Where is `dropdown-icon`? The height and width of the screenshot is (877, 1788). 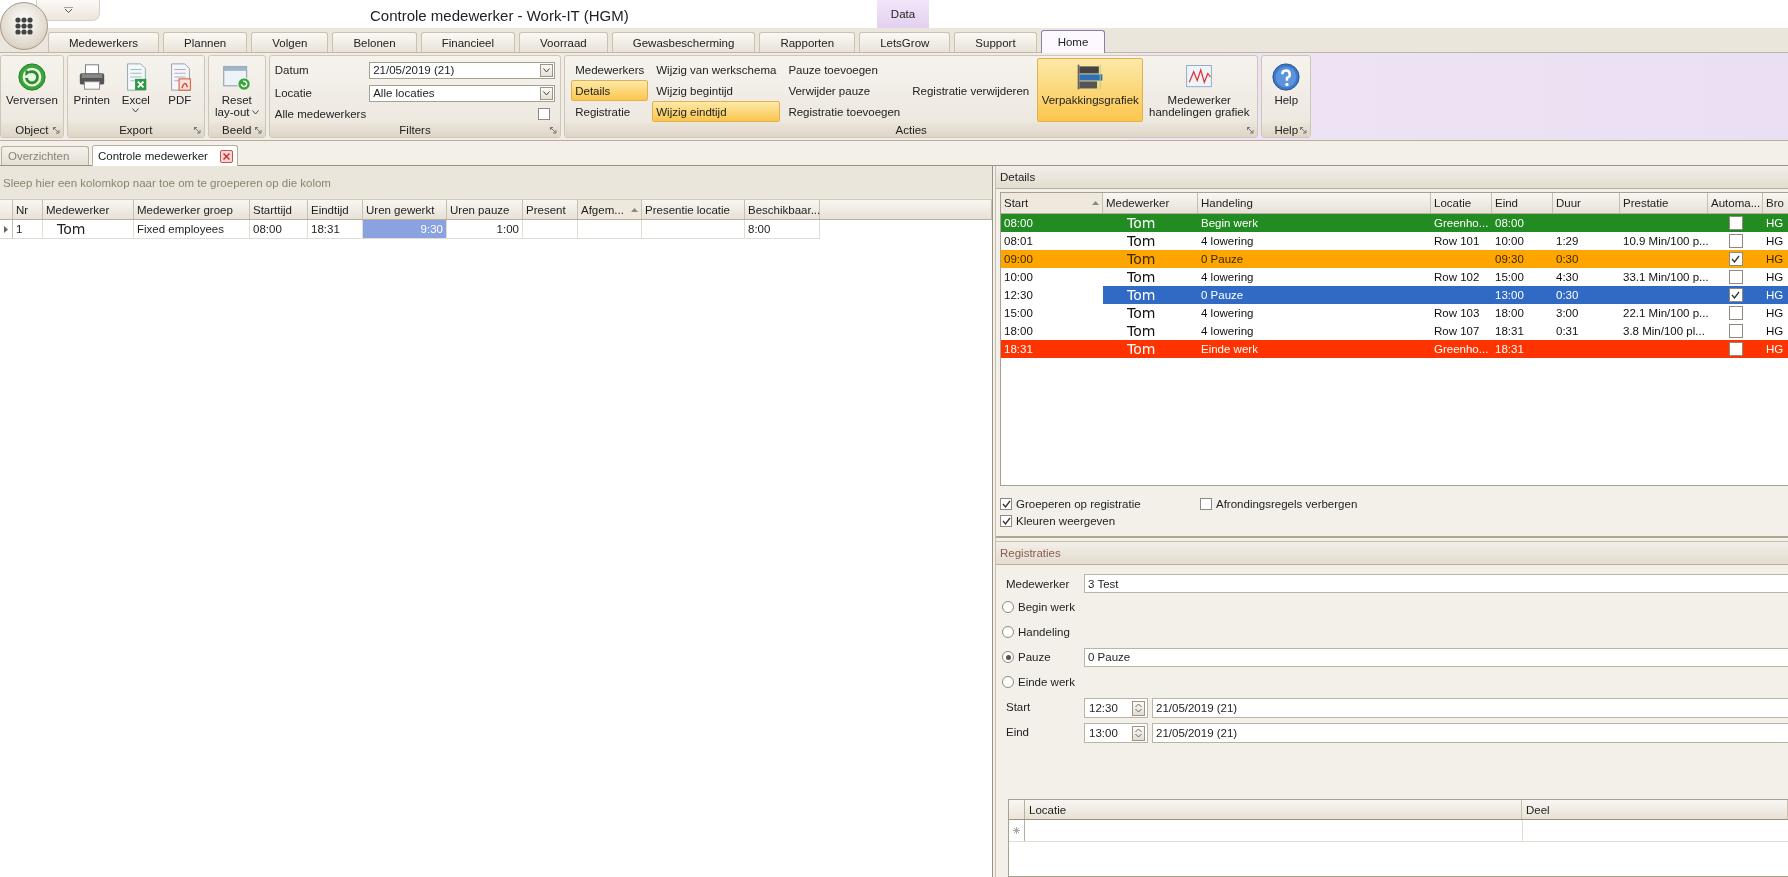 dropdown-icon is located at coordinates (68, 10).